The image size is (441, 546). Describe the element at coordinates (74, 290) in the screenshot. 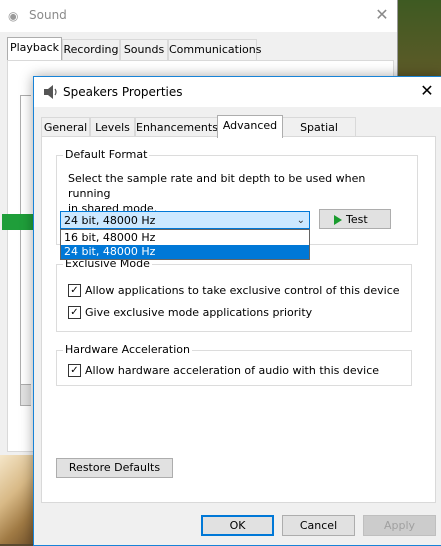

I see `allow-exclusive-checkbox: ✓` at that location.